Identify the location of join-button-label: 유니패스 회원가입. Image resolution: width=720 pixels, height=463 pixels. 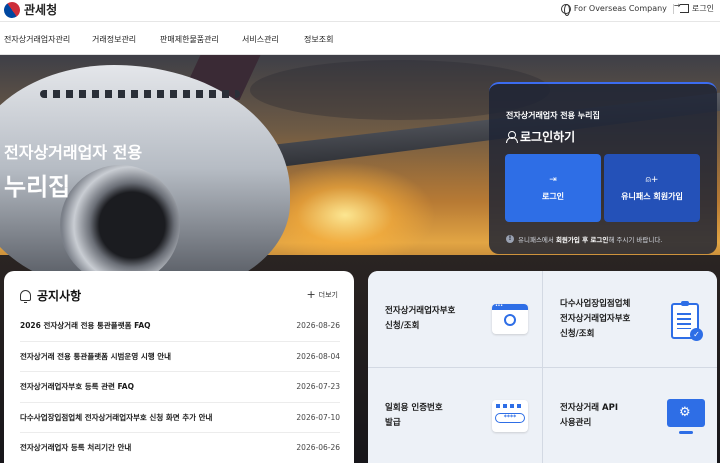
(652, 196).